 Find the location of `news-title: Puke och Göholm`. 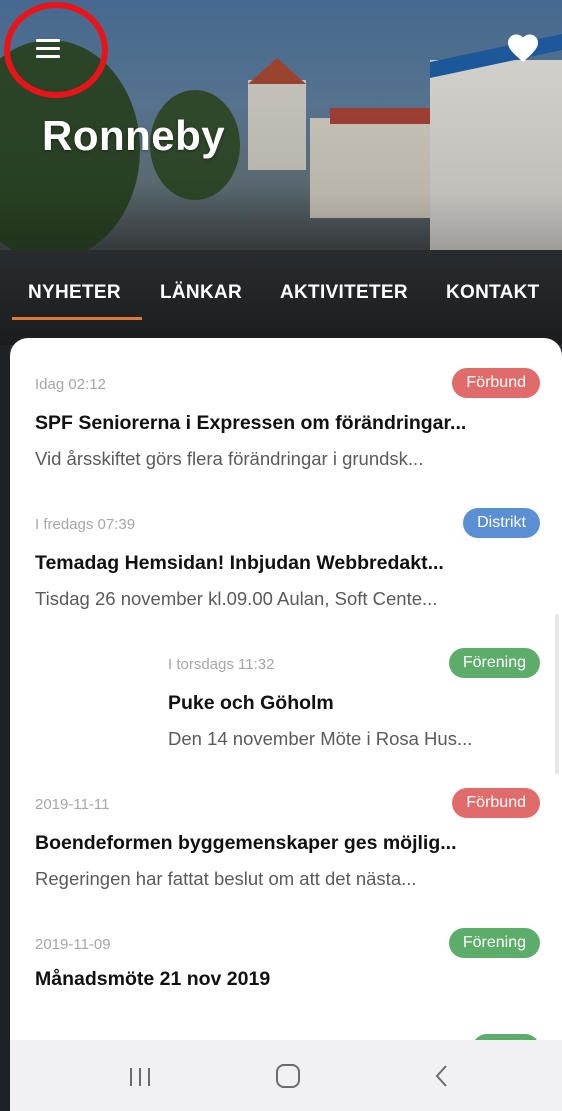

news-title: Puke och Göholm is located at coordinates (251, 703).